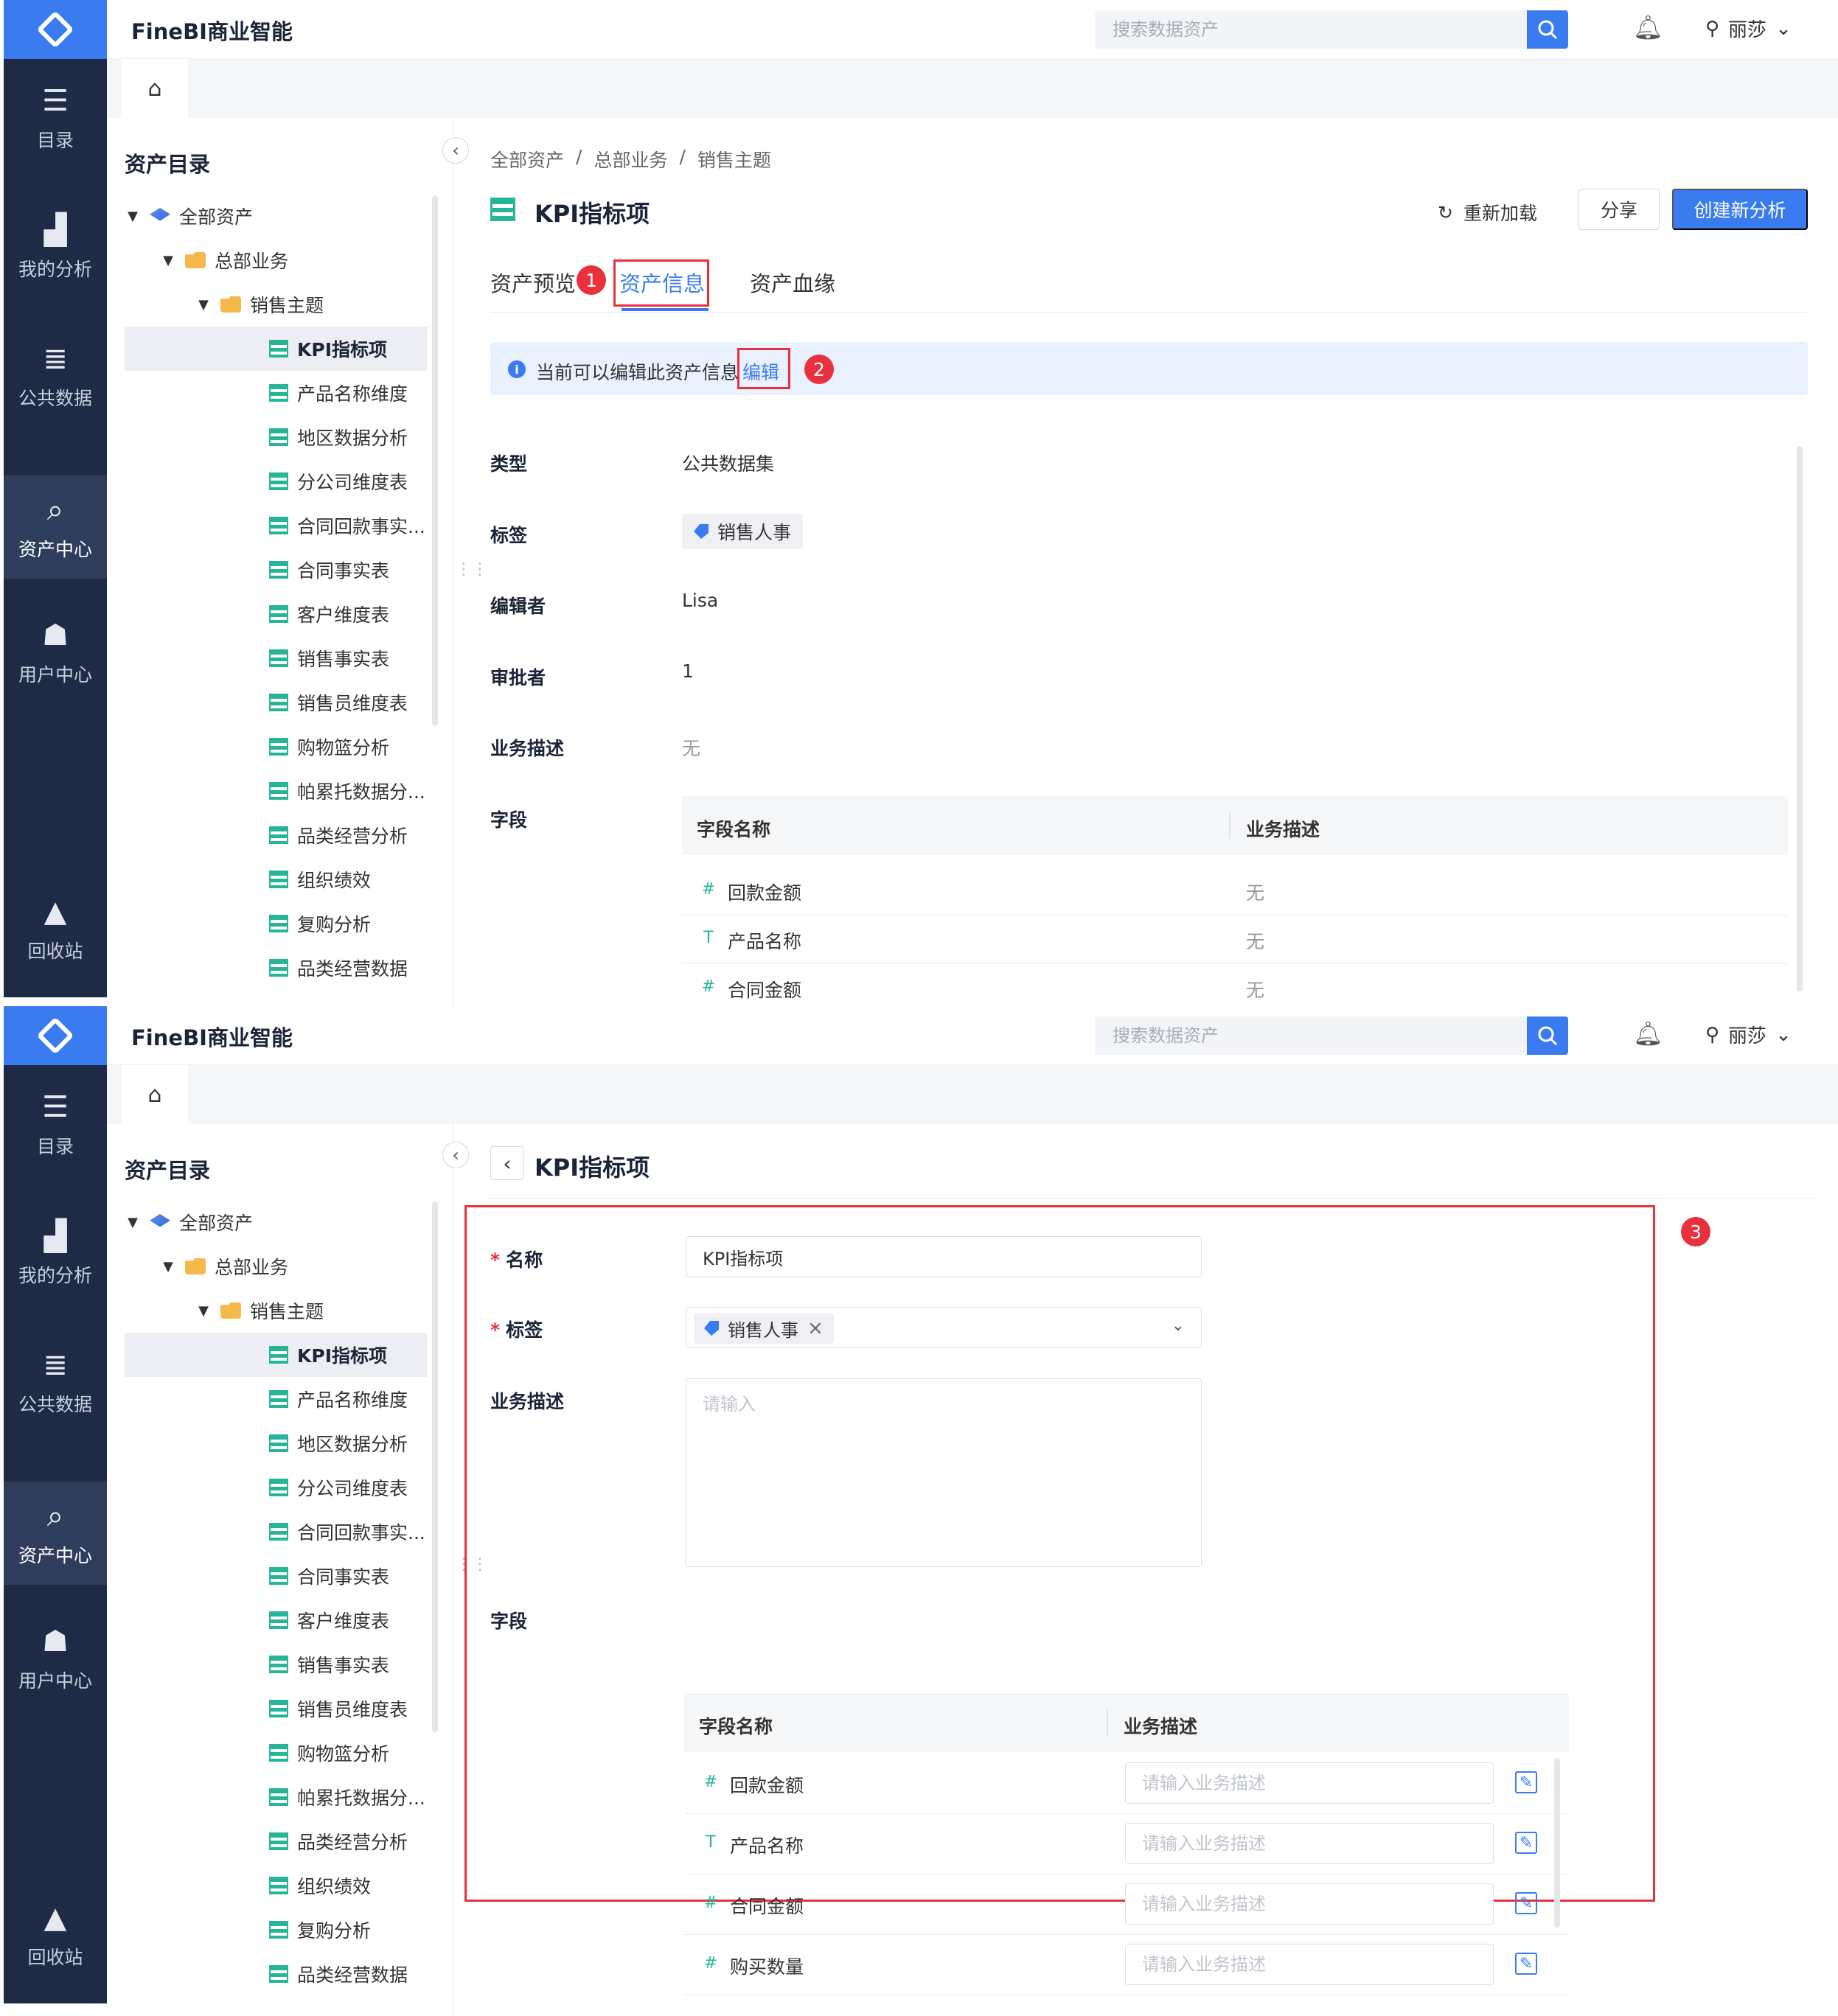  Describe the element at coordinates (944, 1256) in the screenshot. I see `name-input` at that location.